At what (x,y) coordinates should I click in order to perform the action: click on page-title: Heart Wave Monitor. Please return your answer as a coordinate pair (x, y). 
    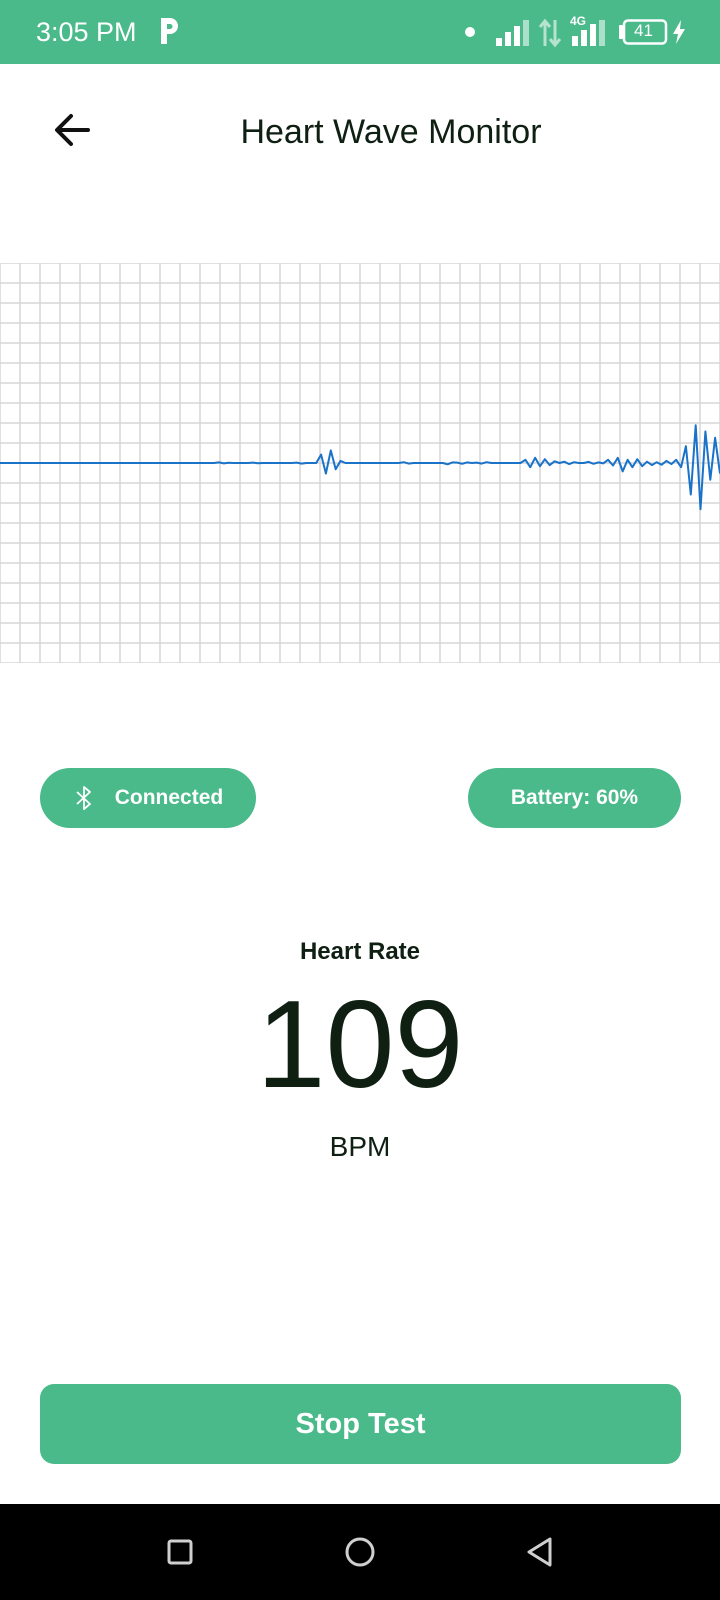
    Looking at the image, I should click on (391, 132).